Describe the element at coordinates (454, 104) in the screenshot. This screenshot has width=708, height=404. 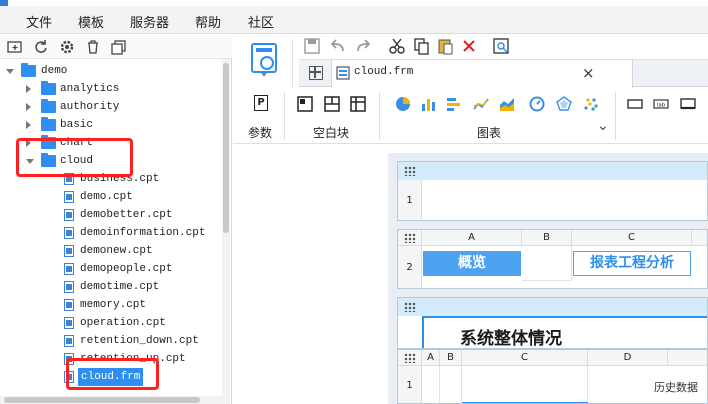
I see `bar-chart-icon` at that location.